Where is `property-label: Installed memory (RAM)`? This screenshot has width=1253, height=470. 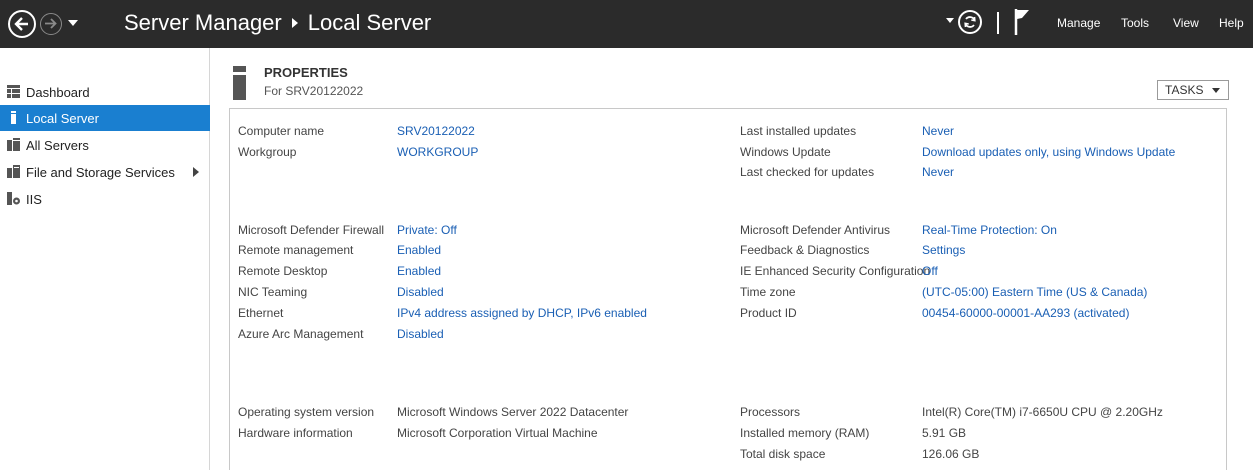 property-label: Installed memory (RAM) is located at coordinates (805, 433).